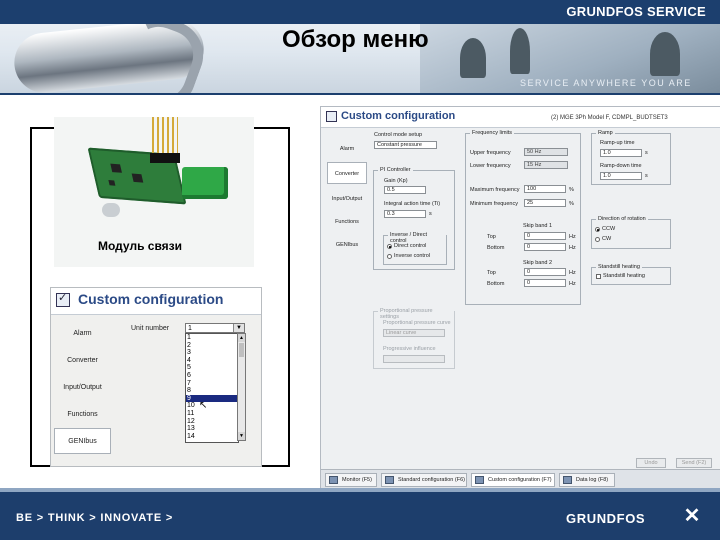 The width and height of the screenshot is (720, 540). What do you see at coordinates (621, 153) in the screenshot?
I see `ramp-up-input: 1.0` at bounding box center [621, 153].